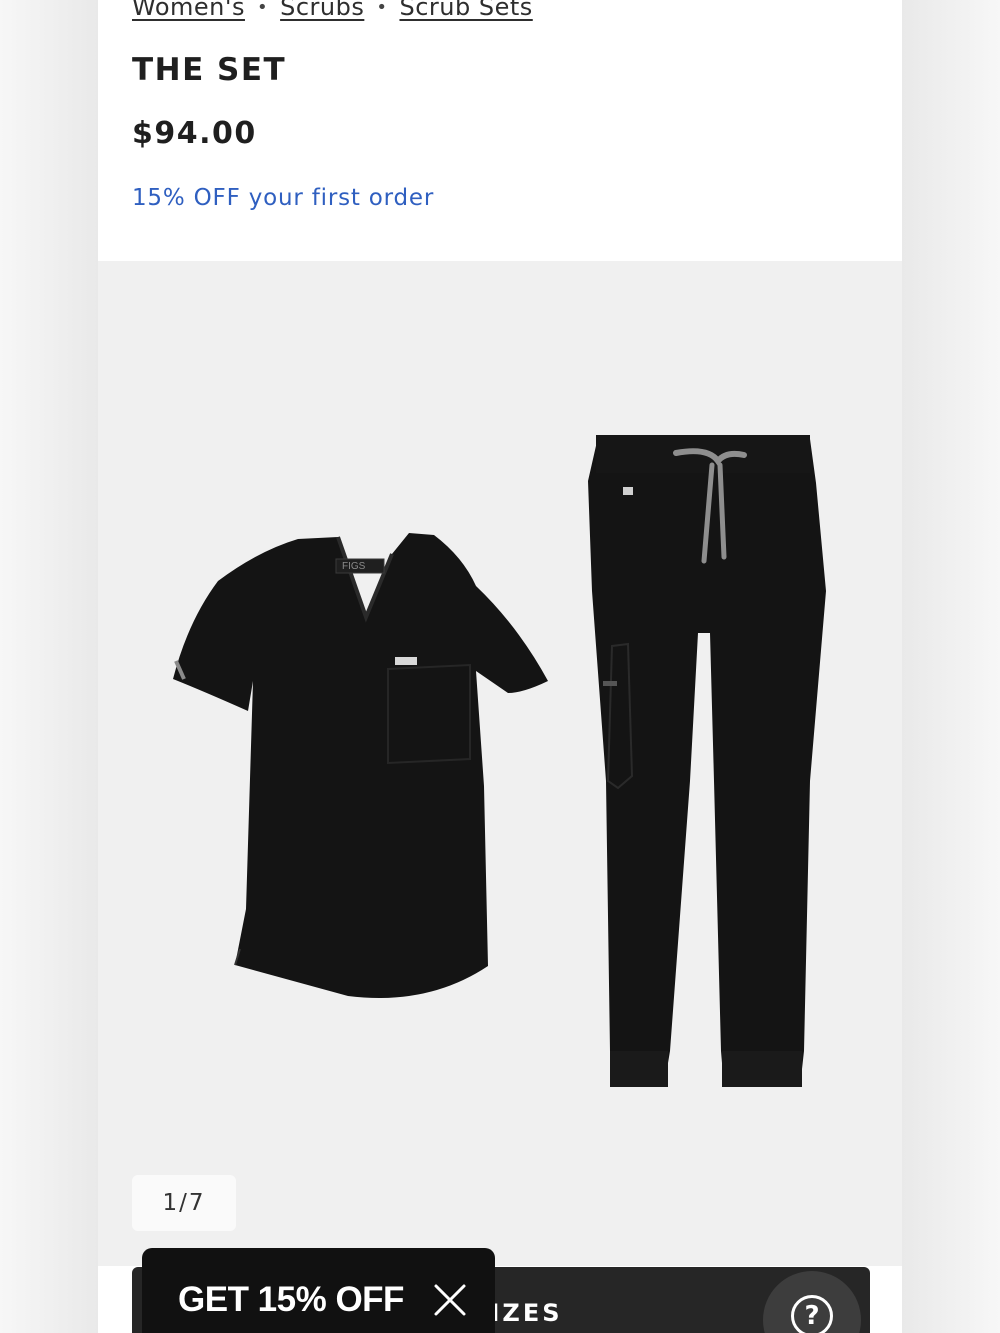 The height and width of the screenshot is (1333, 1000). I want to click on first-order-promo-link: 15% OFF your first order, so click(283, 198).